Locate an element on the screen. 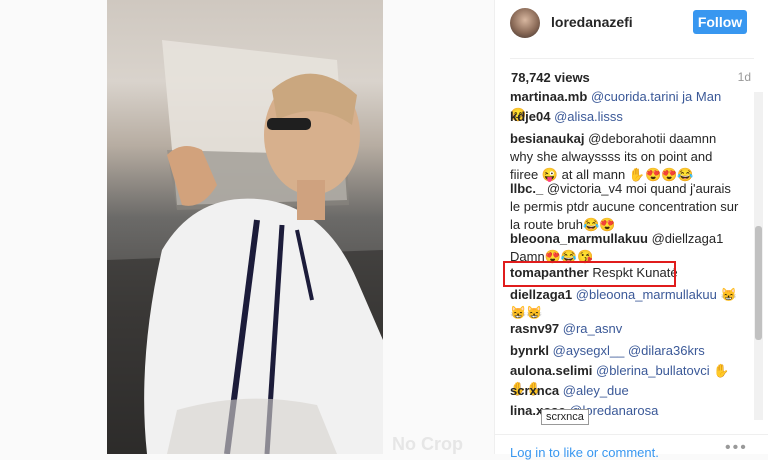 Image resolution: width=768 pixels, height=460 pixels. comment-text: @aysegxl__ @dilara36krs is located at coordinates (629, 350).